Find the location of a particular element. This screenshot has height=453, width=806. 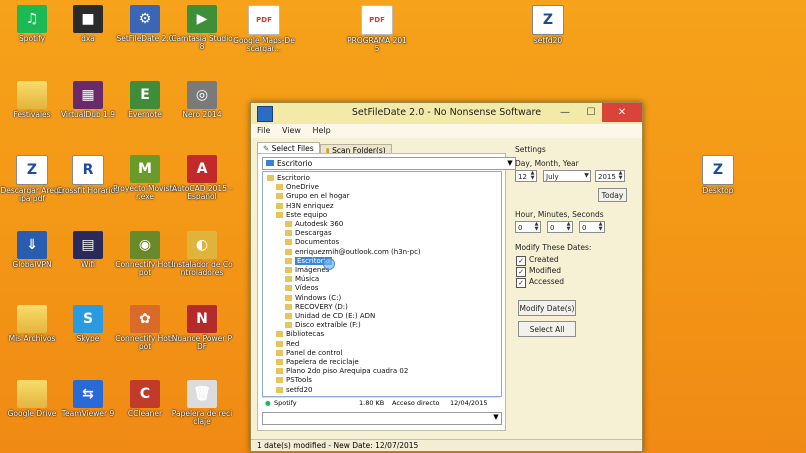

tree-node: Vídeos is located at coordinates (301, 288).